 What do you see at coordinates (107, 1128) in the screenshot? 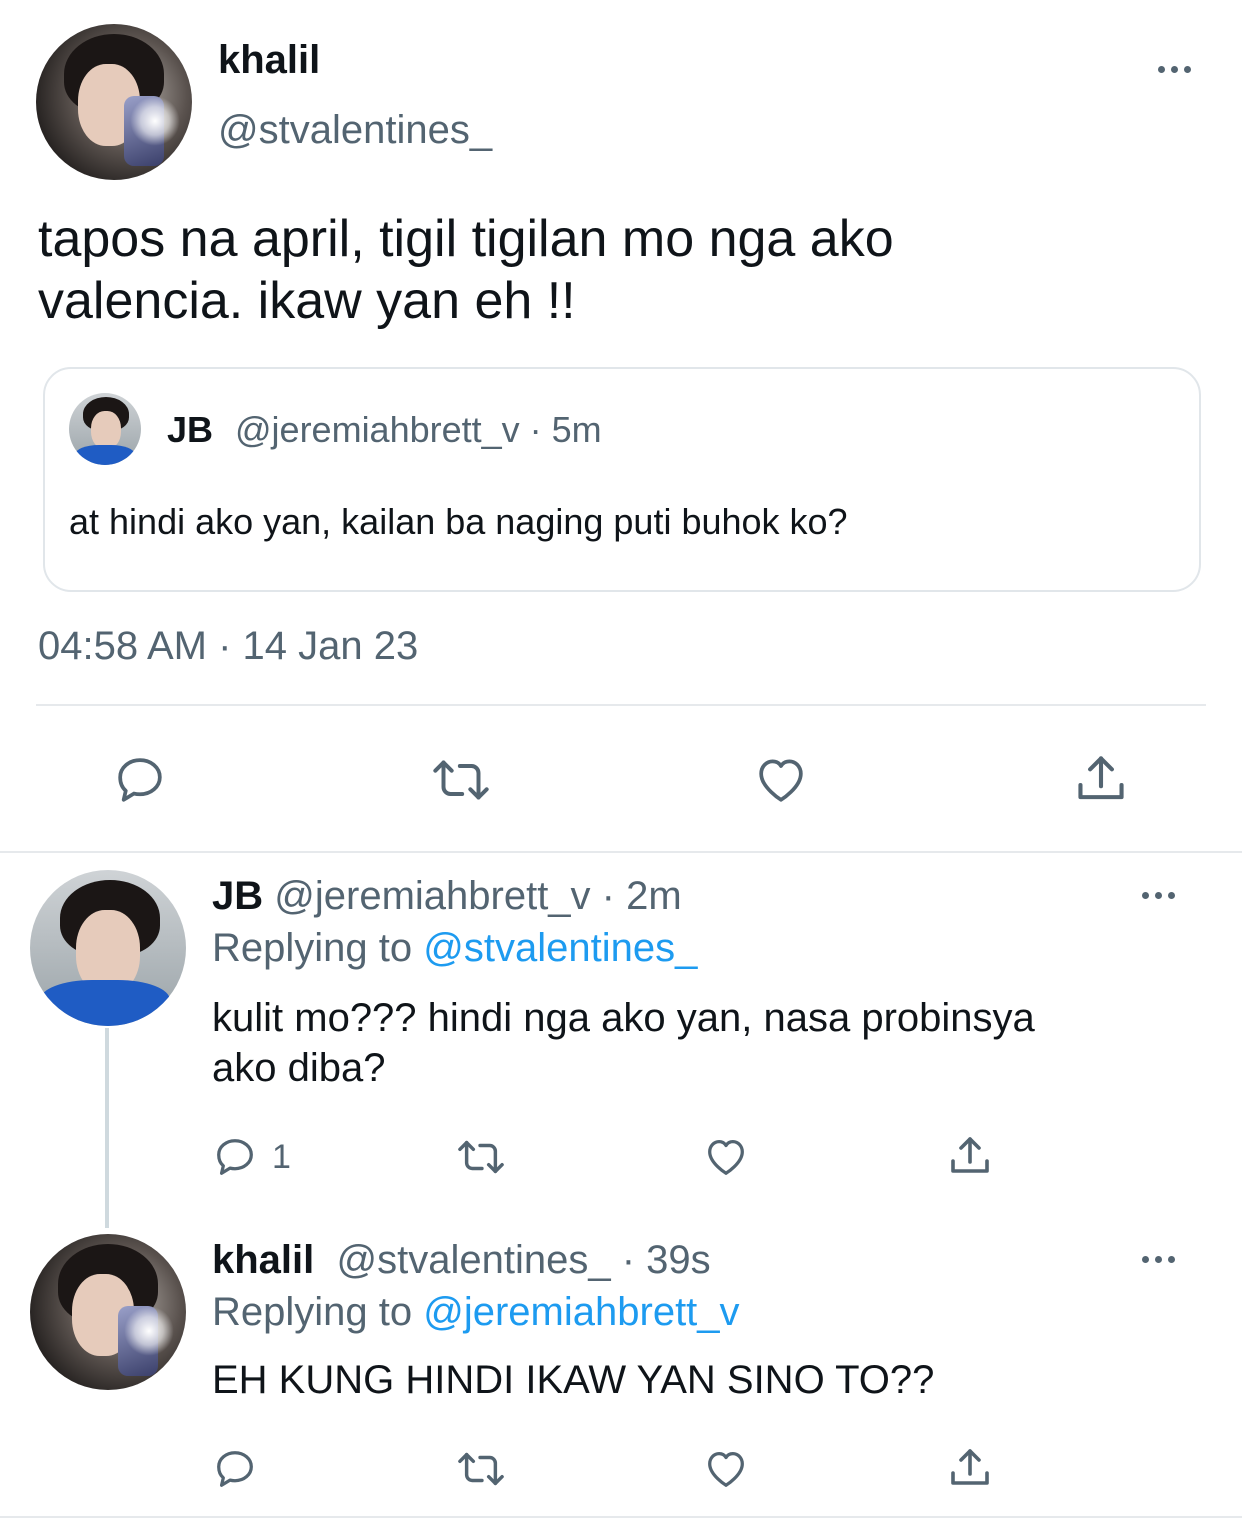
I see `thread-line` at bounding box center [107, 1128].